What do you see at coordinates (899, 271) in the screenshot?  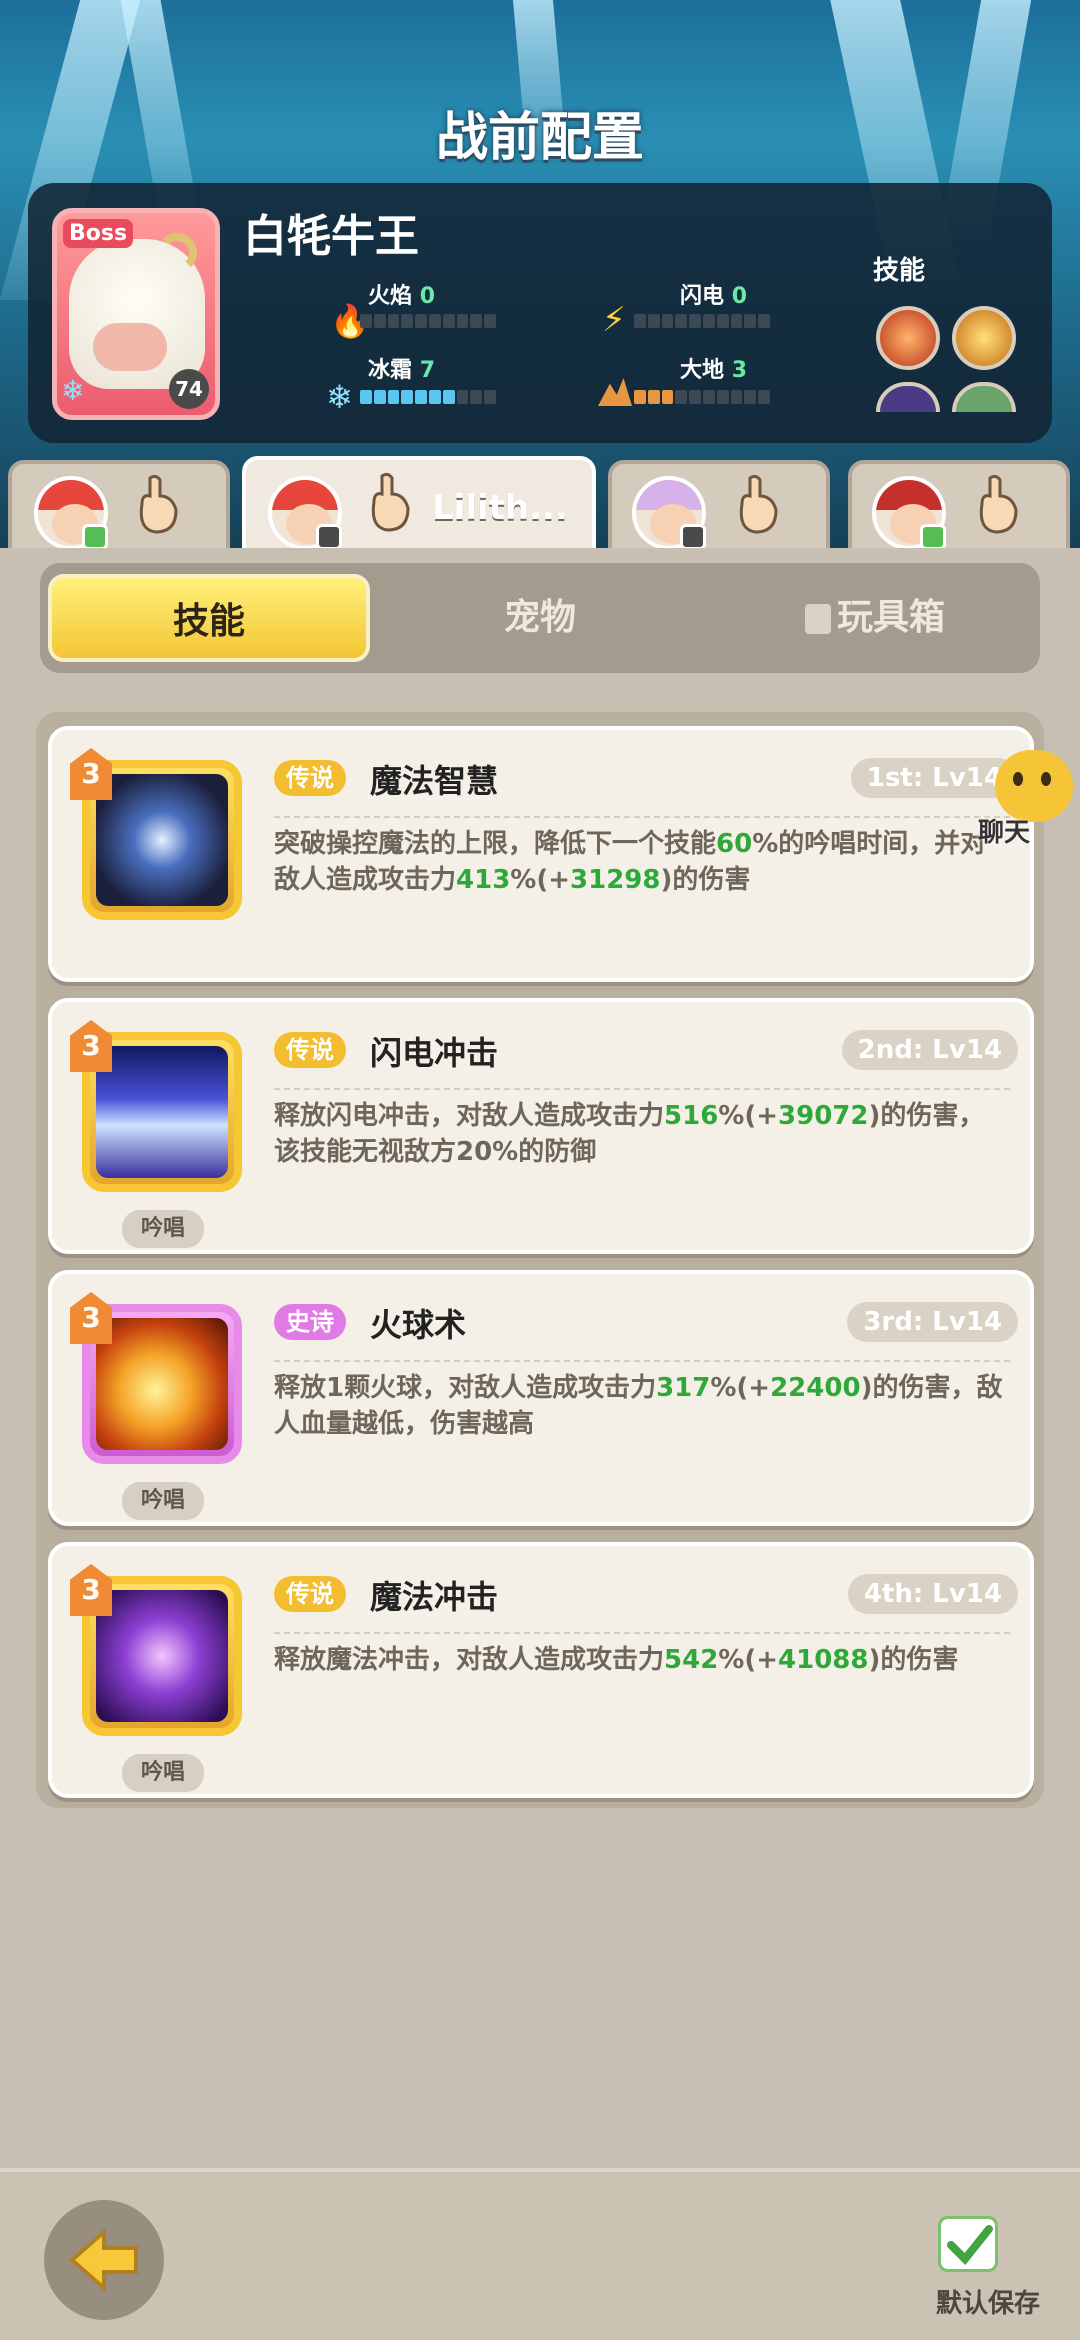 I see `boss-skills-label: 技能` at bounding box center [899, 271].